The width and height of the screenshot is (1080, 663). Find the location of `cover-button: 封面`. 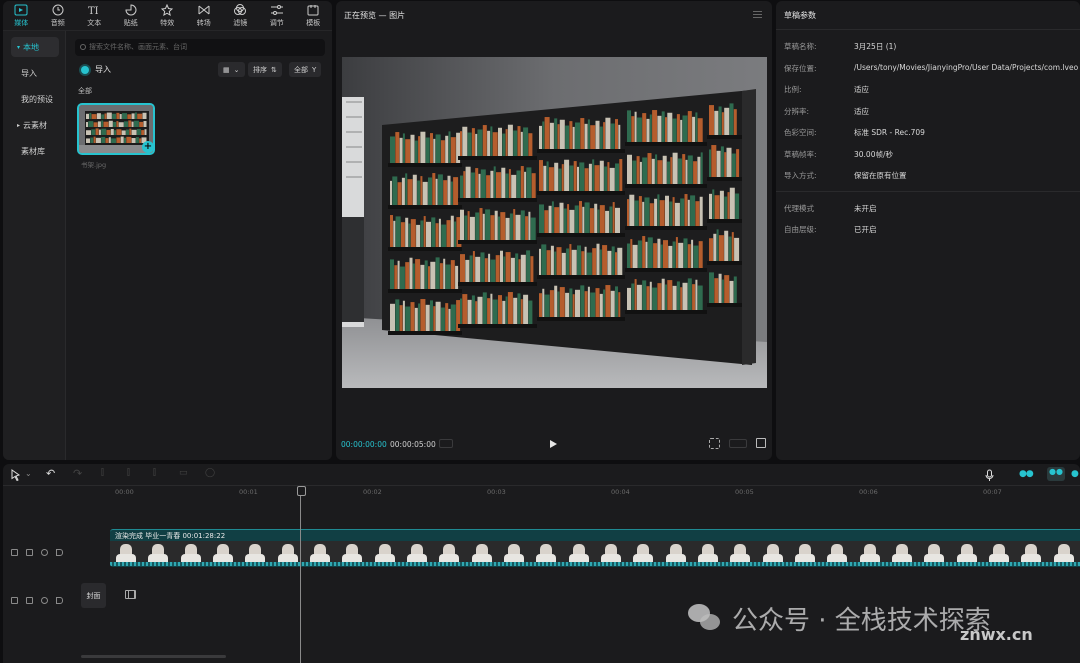

cover-button: 封面 is located at coordinates (93, 595).